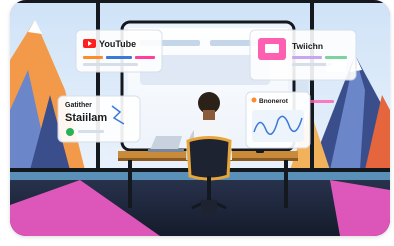  Describe the element at coordinates (117, 44) in the screenshot. I see `youtube-label: YouTube` at that location.